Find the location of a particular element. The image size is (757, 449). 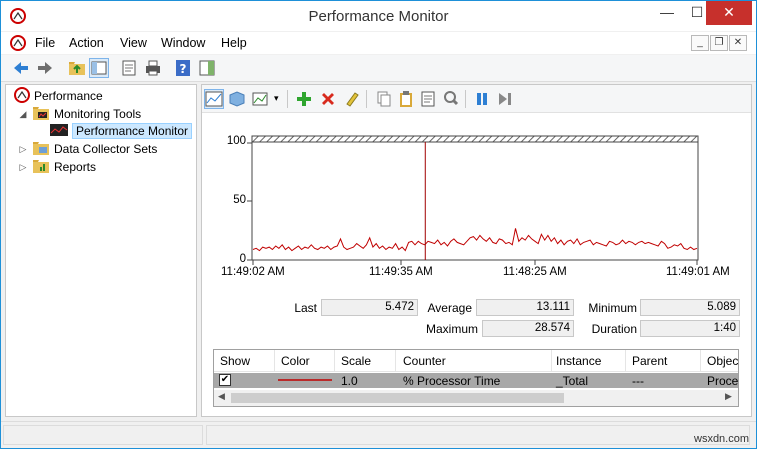

column-header-scale: Scale is located at coordinates (356, 361).